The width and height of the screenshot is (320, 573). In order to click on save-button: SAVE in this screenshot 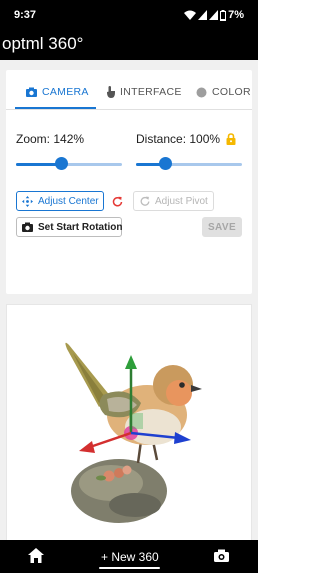, I will do `click(222, 227)`.